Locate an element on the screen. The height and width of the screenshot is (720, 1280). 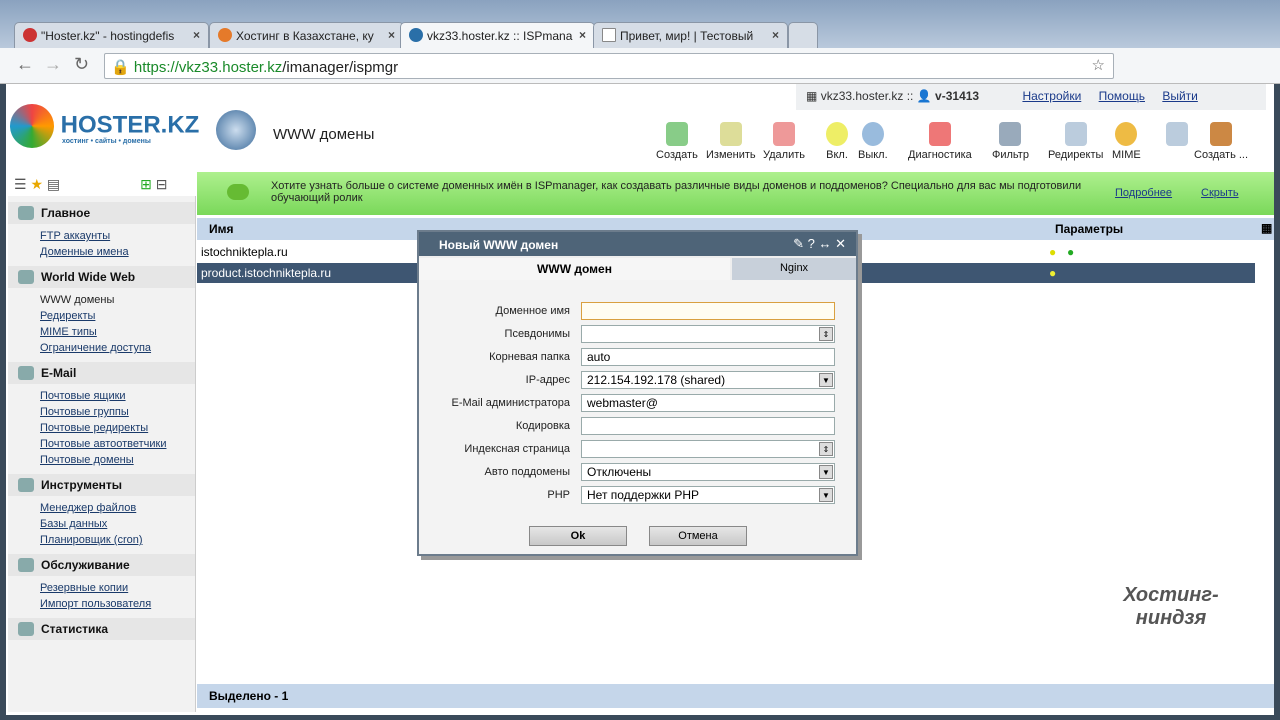
sidebar-item: Почтовые ящики is located at coordinates (101, 396).